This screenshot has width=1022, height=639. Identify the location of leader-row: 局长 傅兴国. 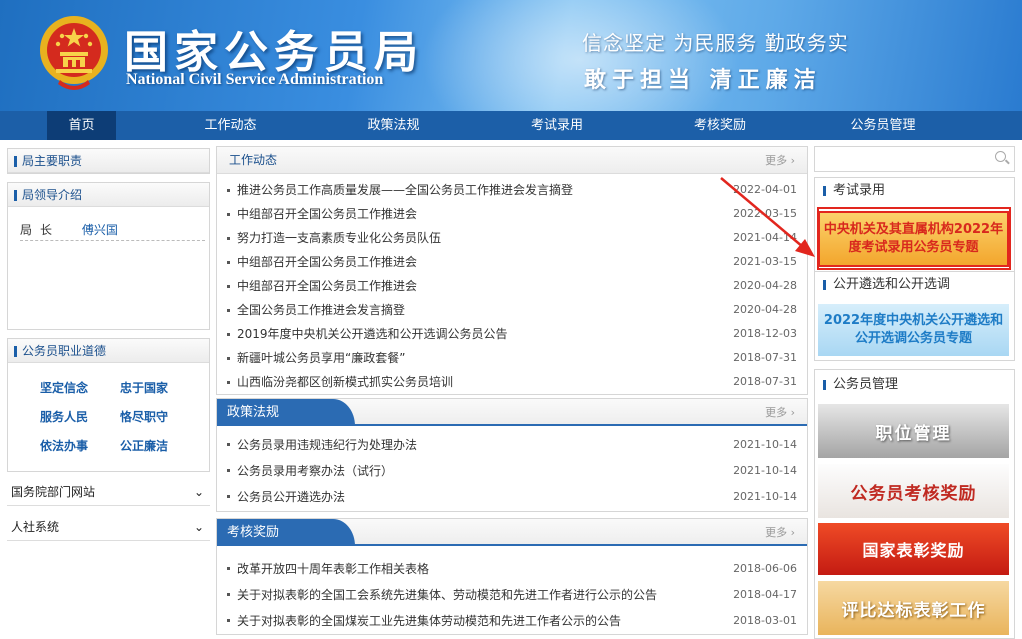
(112, 230).